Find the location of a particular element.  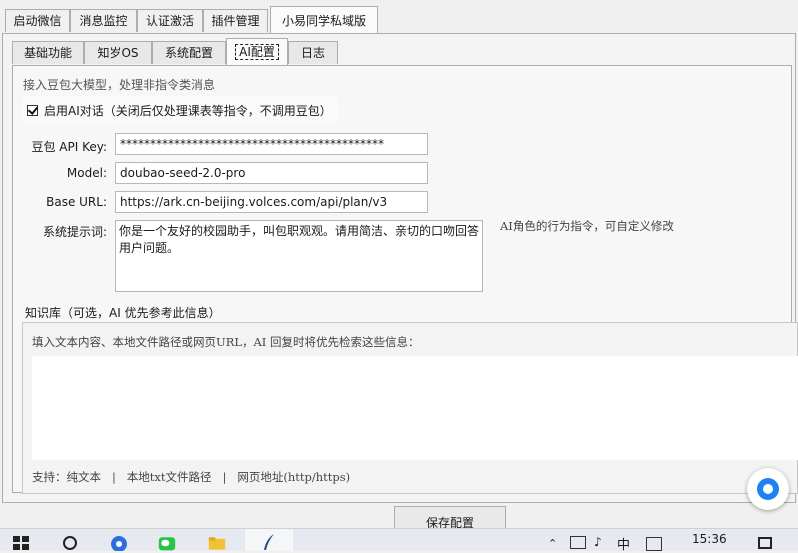

tab-zhisui-os: 知岁OS is located at coordinates (118, 52).